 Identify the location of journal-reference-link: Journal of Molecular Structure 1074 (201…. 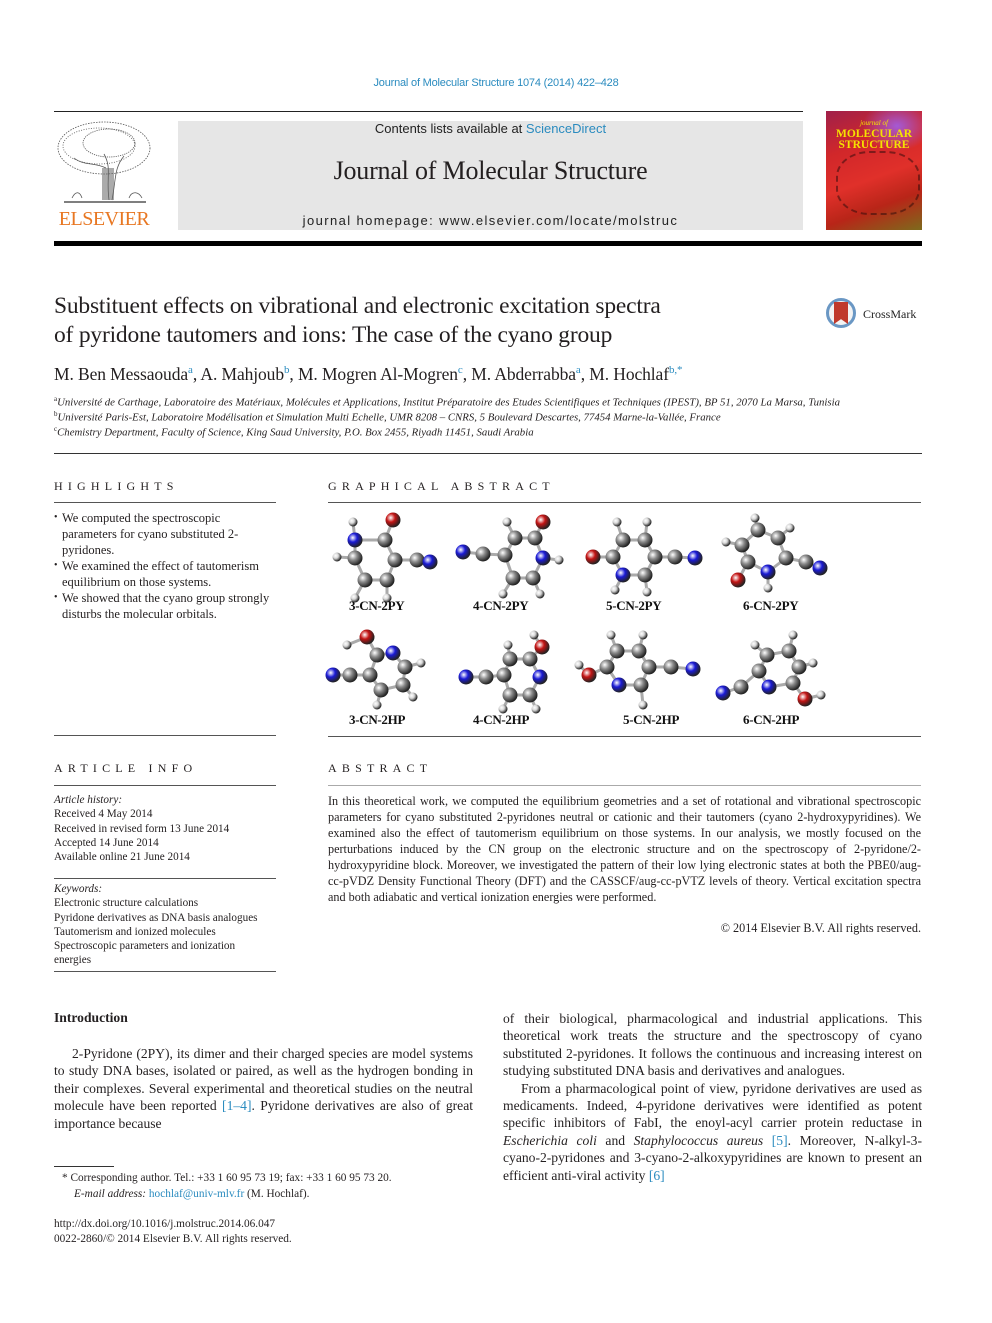
(496, 83).